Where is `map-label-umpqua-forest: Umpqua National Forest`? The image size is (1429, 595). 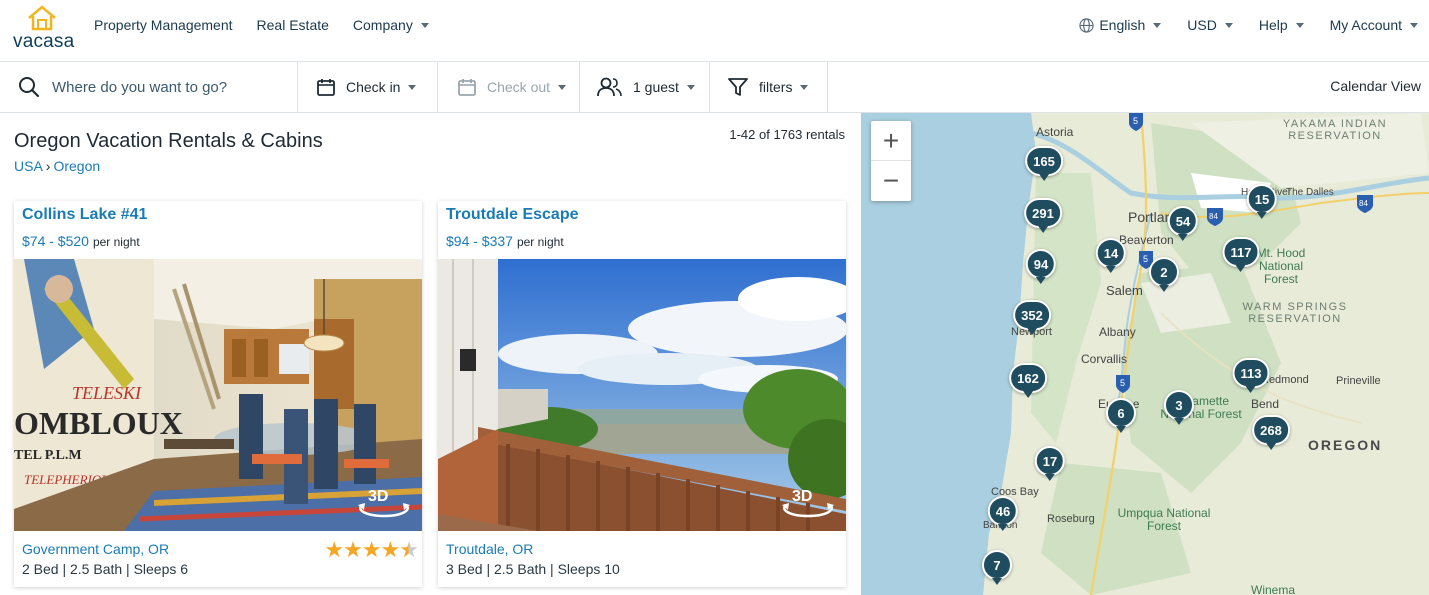
map-label-umpqua-forest: Umpqua National Forest is located at coordinates (1164, 519).